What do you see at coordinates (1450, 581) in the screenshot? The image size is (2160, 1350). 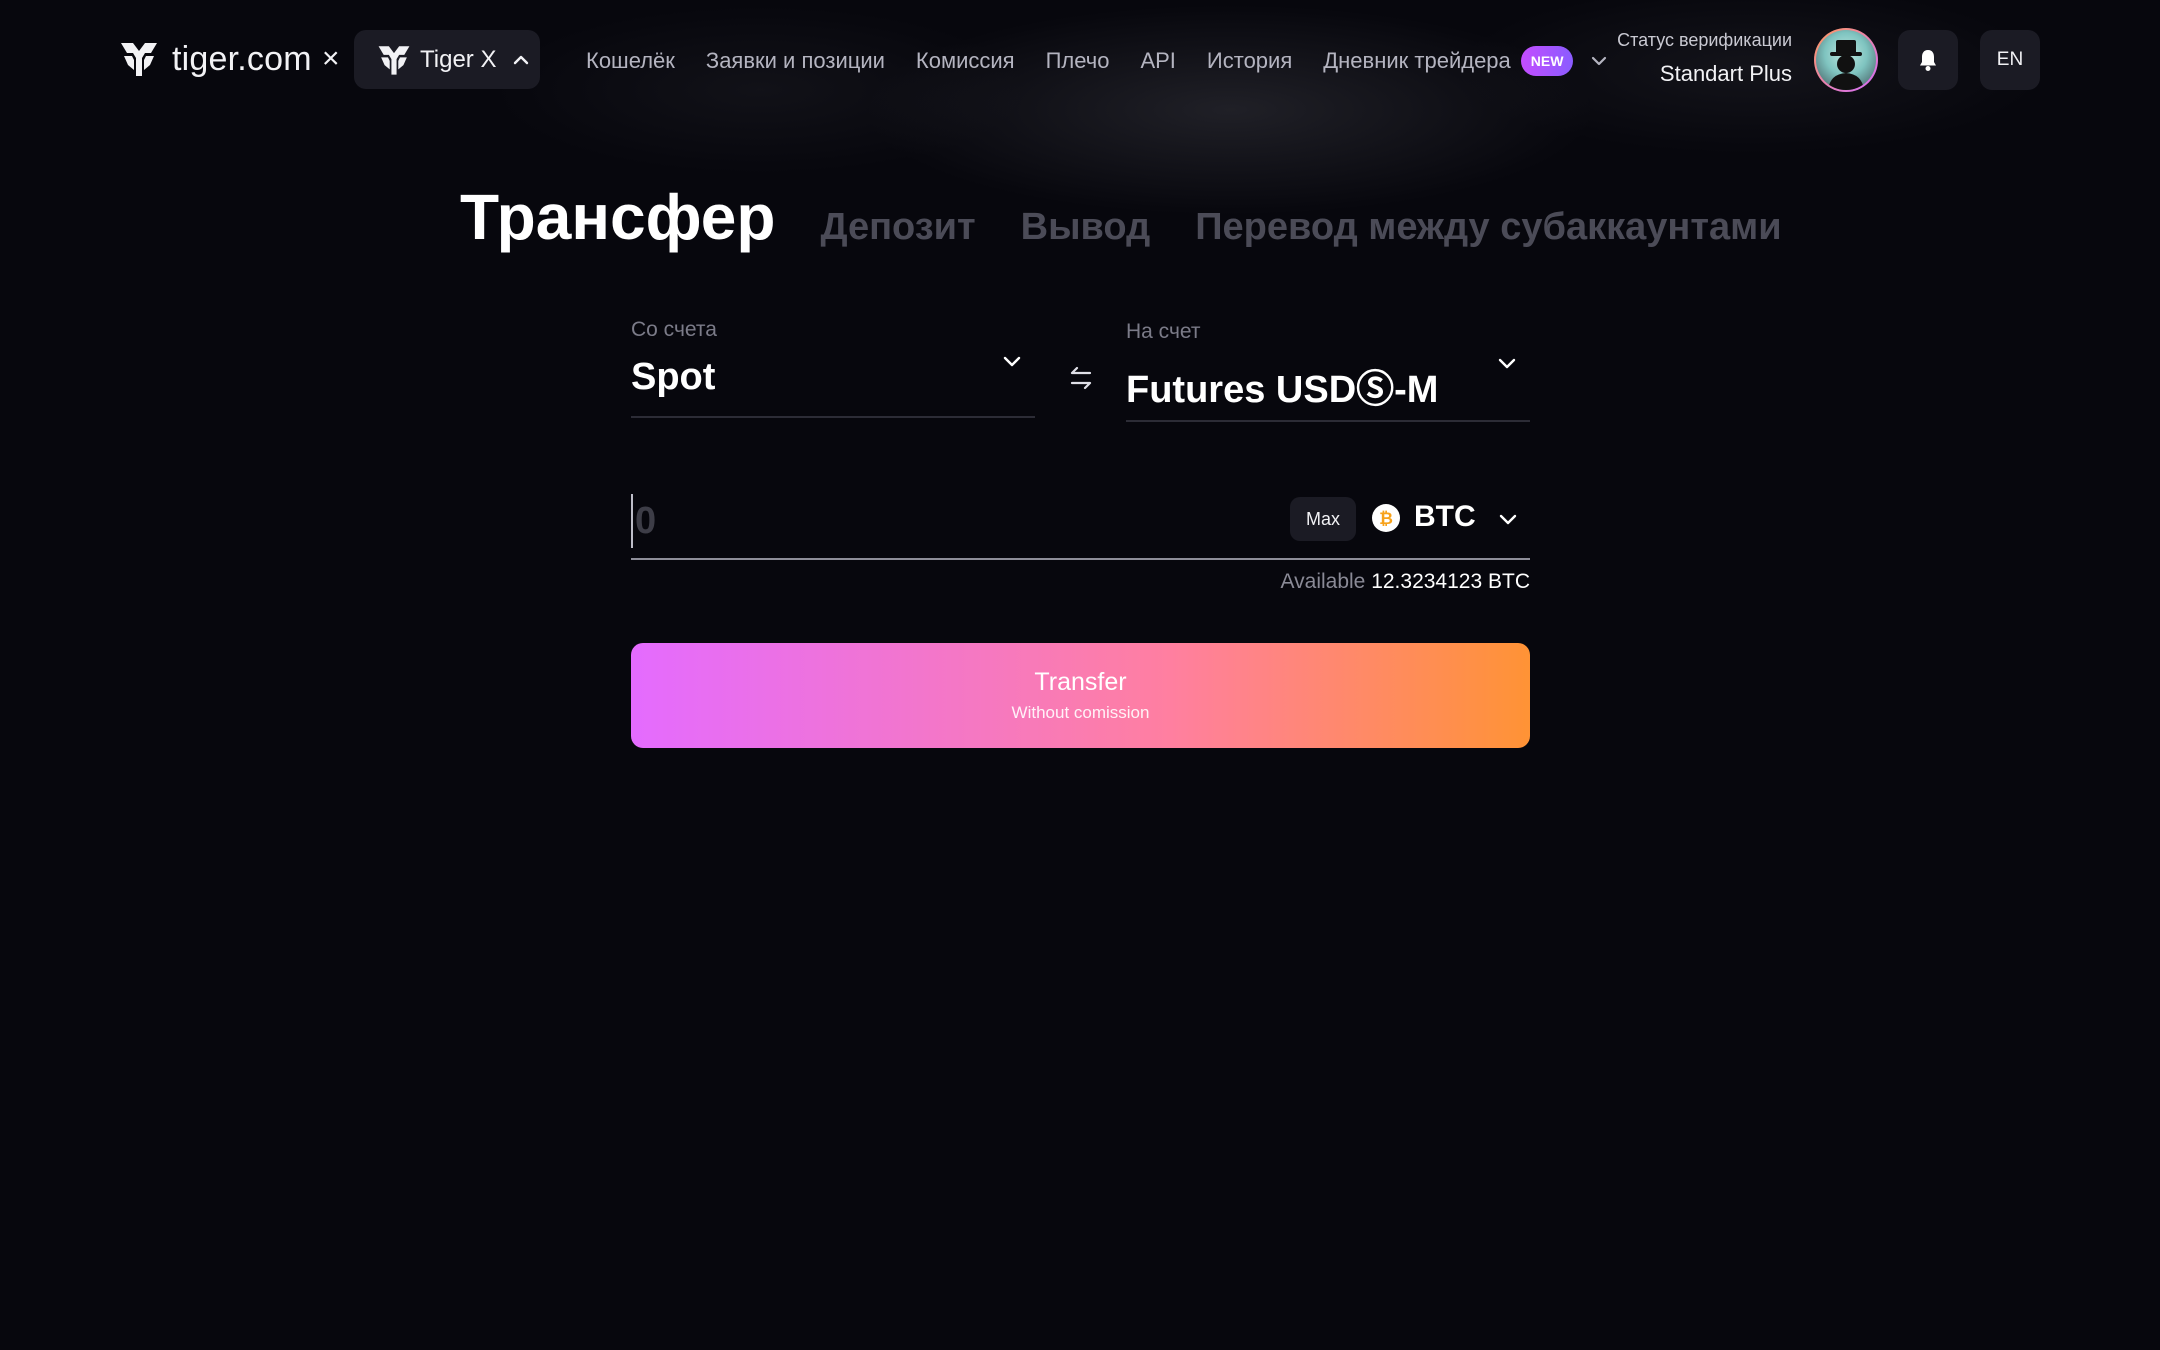 I see `available-value: 12.3234123 BTC` at bounding box center [1450, 581].